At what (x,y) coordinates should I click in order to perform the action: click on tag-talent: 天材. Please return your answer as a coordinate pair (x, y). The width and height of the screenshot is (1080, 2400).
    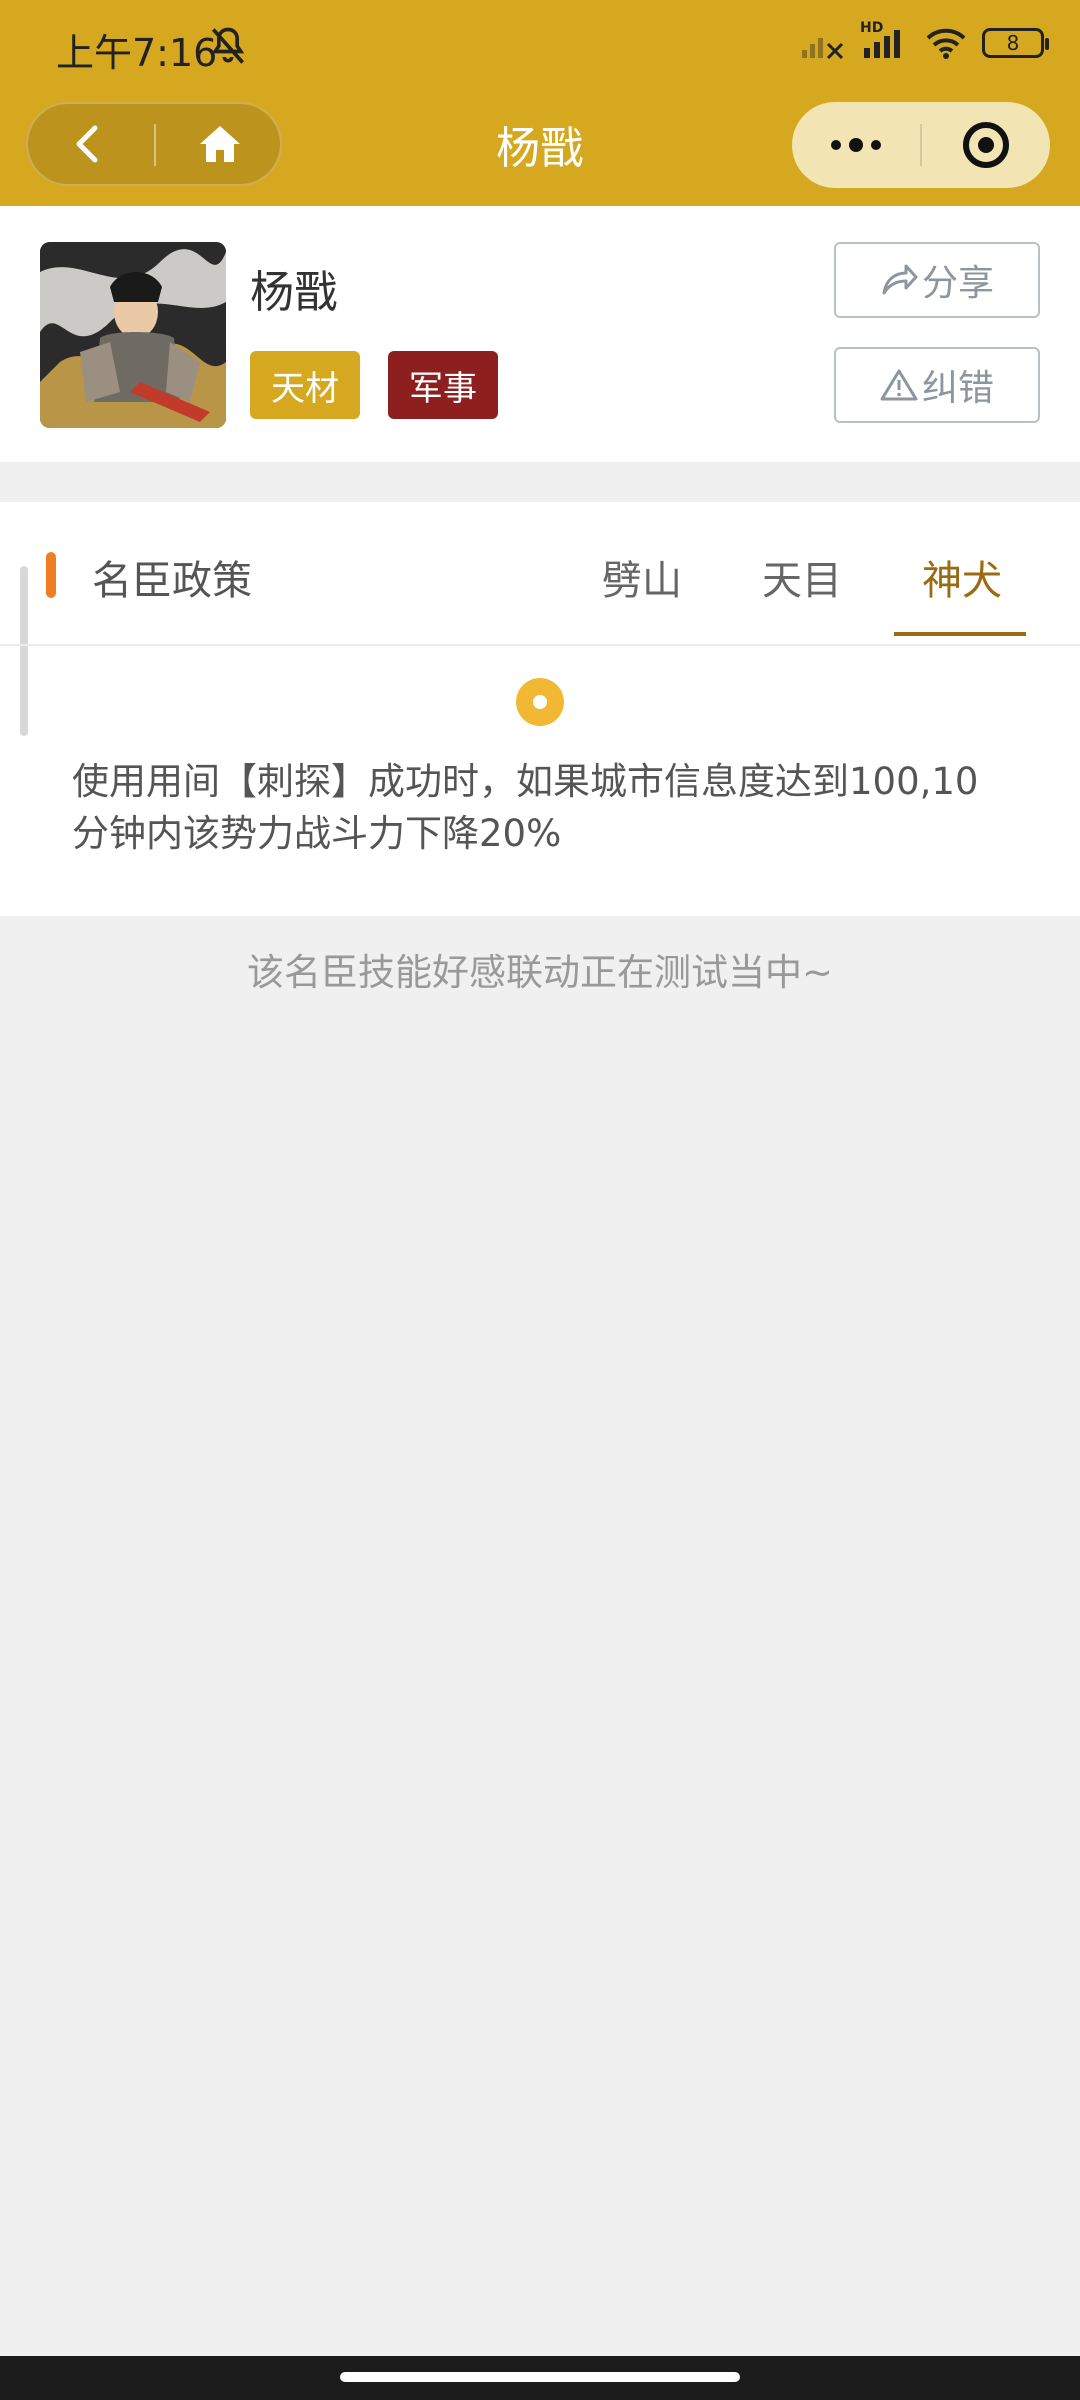
    Looking at the image, I should click on (305, 385).